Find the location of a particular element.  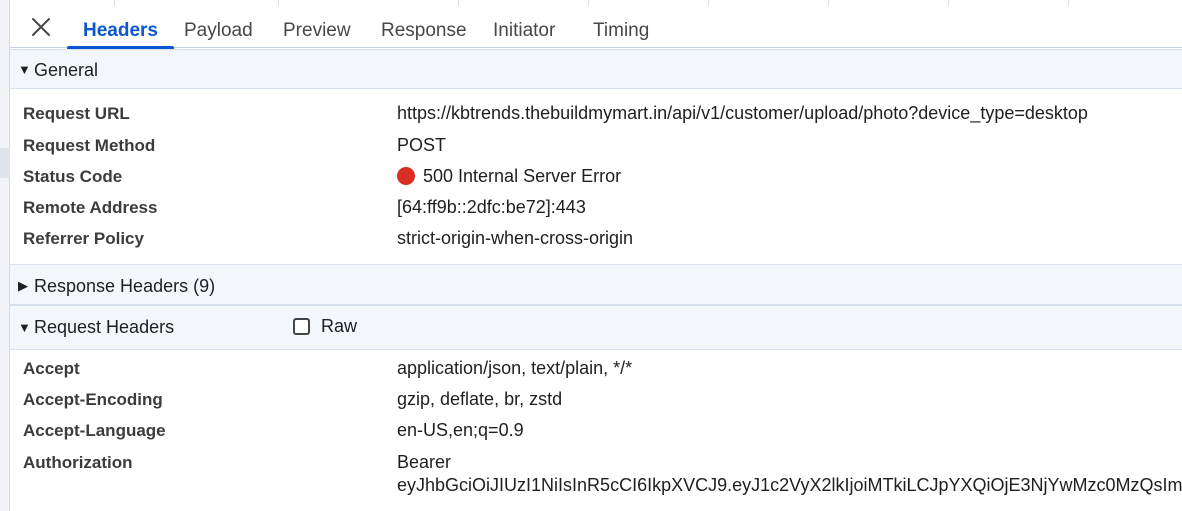

request-header-row: Accept-Encoding gzip, deflate, br, zstd is located at coordinates (596, 401).